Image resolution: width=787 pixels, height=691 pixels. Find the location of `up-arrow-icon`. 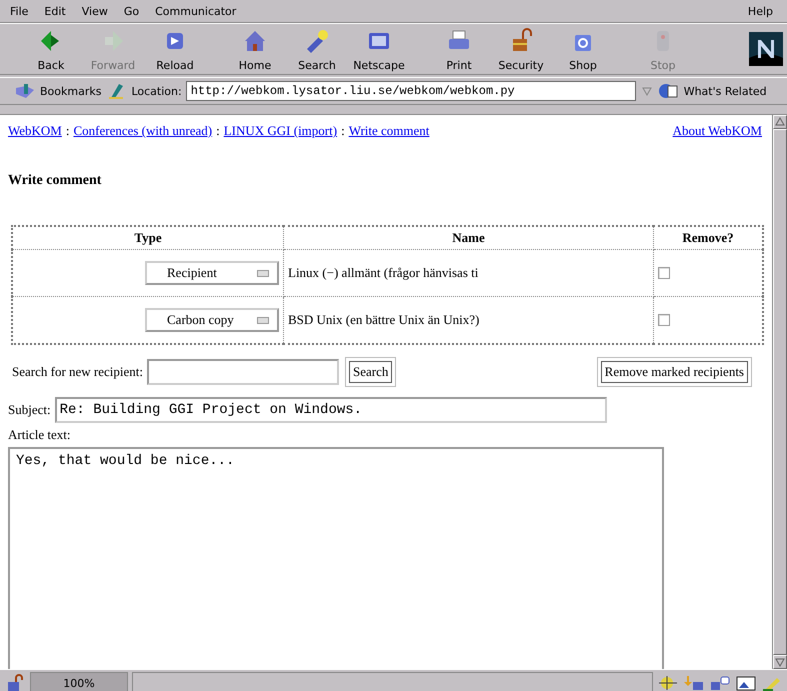

up-arrow-icon is located at coordinates (780, 122).